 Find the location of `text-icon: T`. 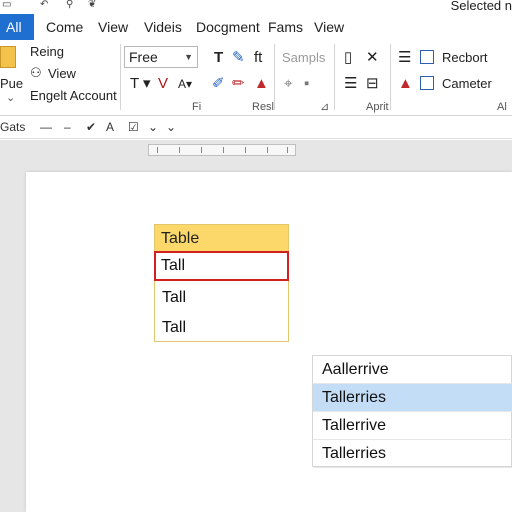

text-icon: T is located at coordinates (218, 58).